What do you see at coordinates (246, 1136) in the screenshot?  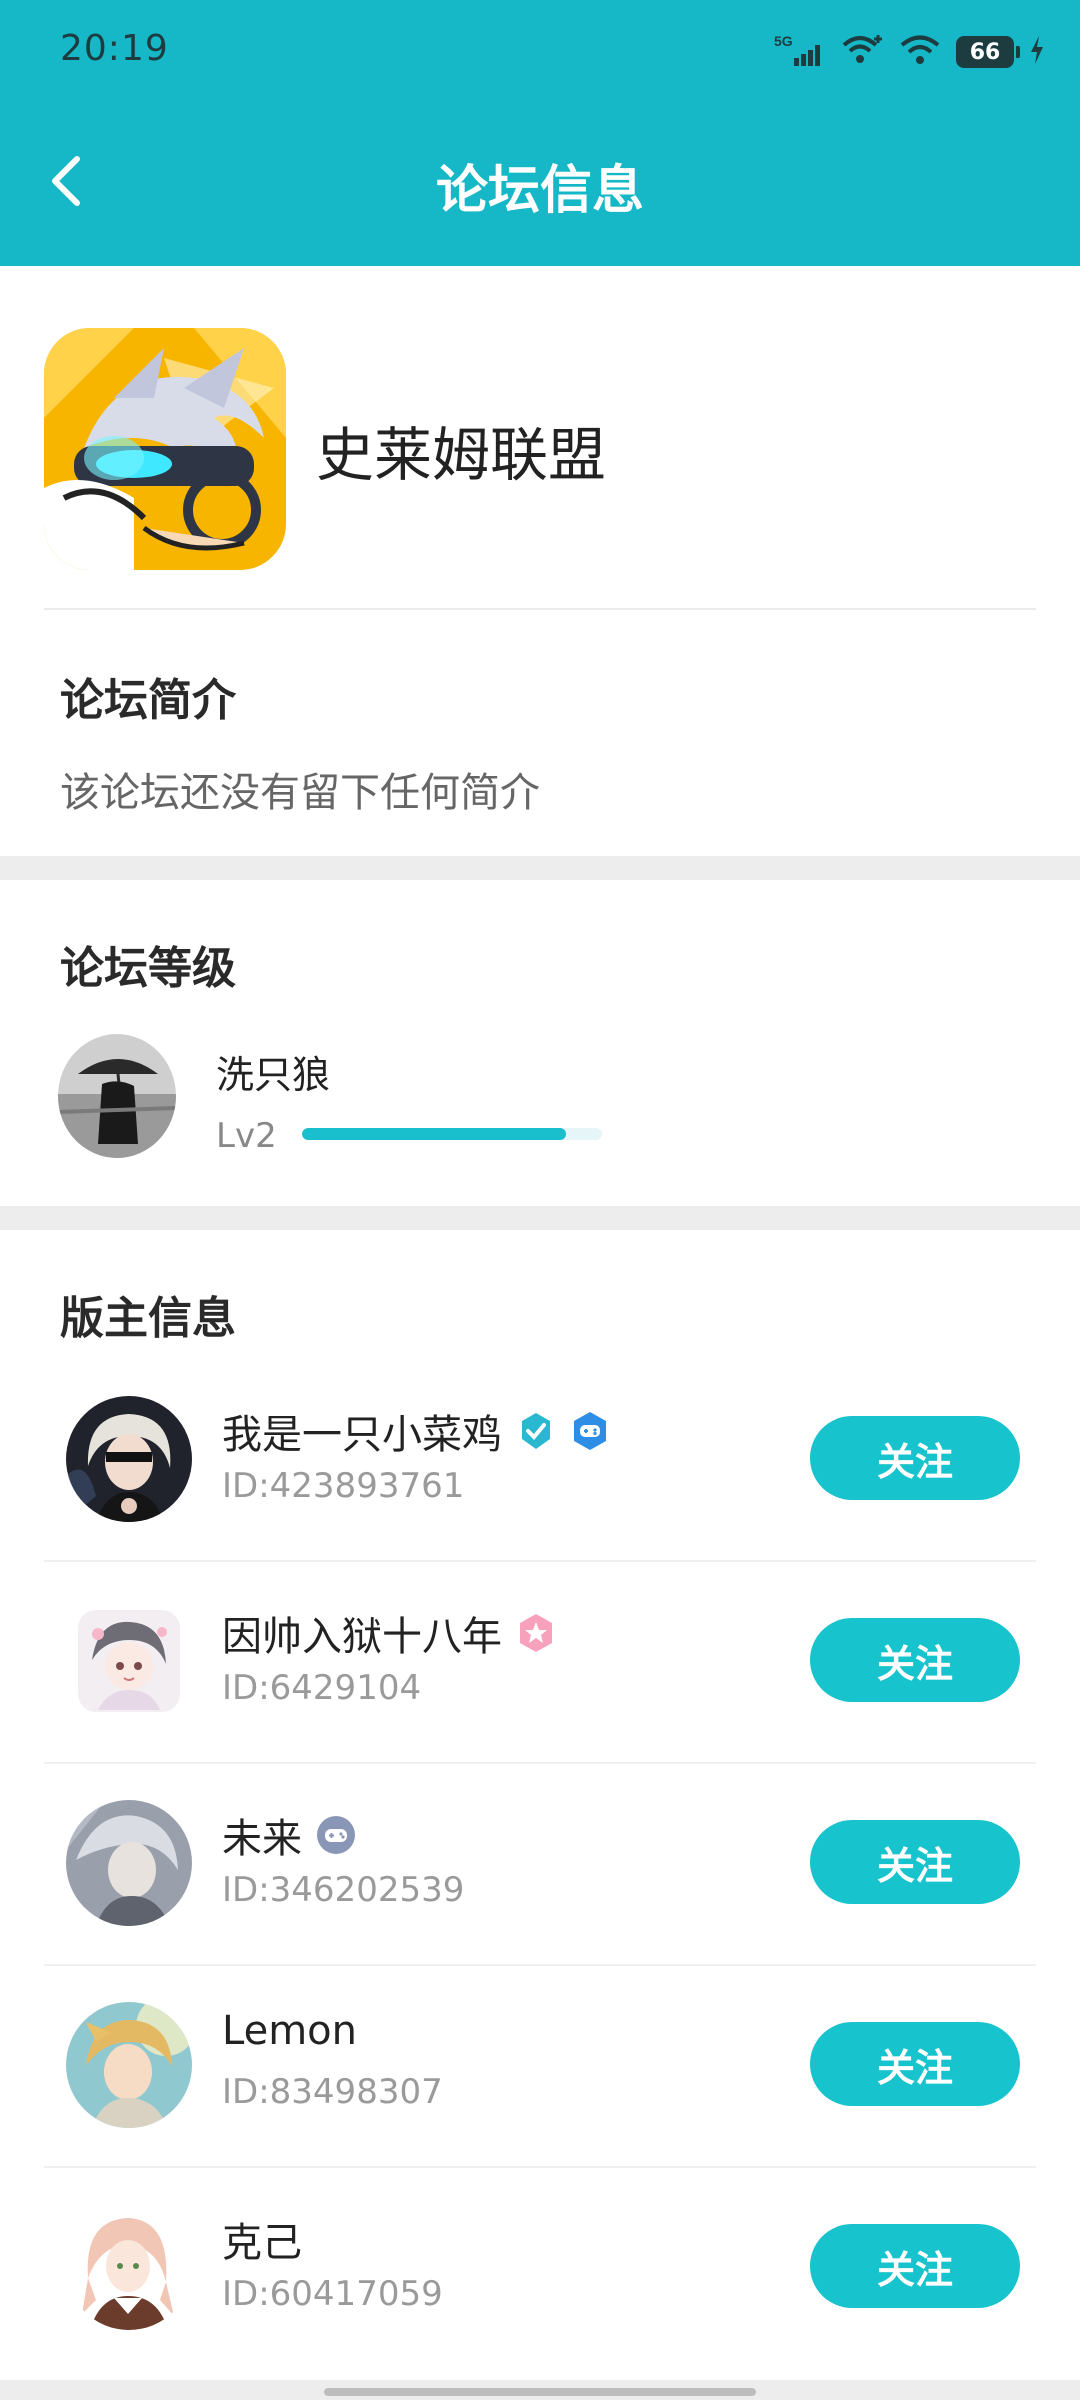 I see `level-label: Lv2` at bounding box center [246, 1136].